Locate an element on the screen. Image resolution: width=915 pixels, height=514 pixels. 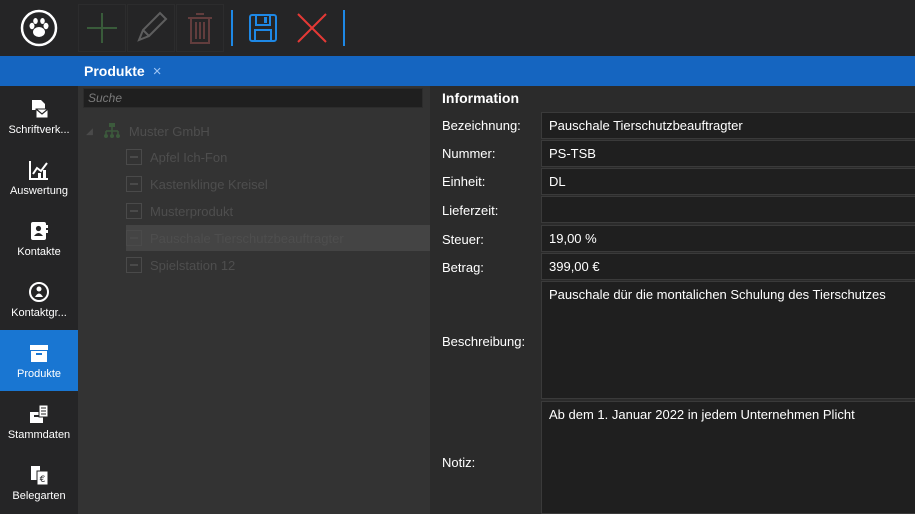
organization-icon is located at coordinates (111, 130).